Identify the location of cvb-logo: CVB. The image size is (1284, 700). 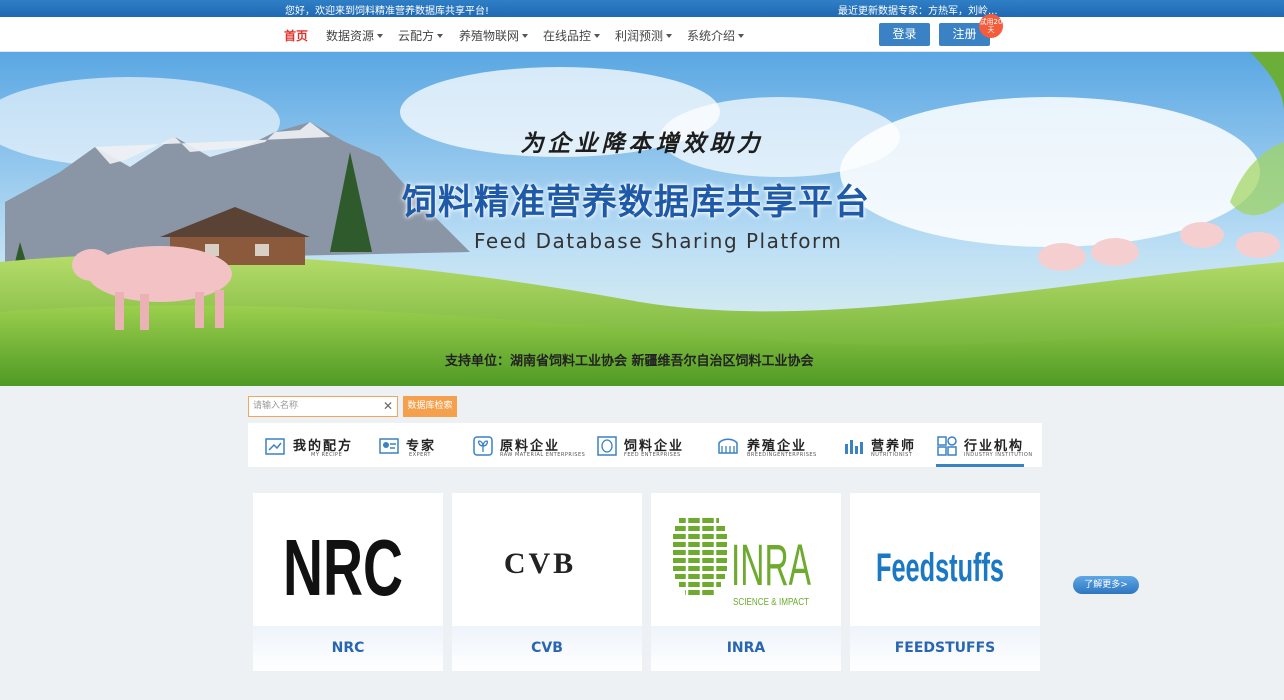
(540, 563).